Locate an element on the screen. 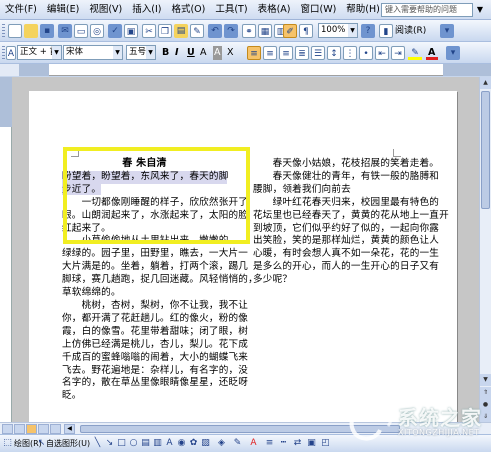  text-line: 心暖，有时会想人真不如一朵花，花的一生 is located at coordinates (346, 254).